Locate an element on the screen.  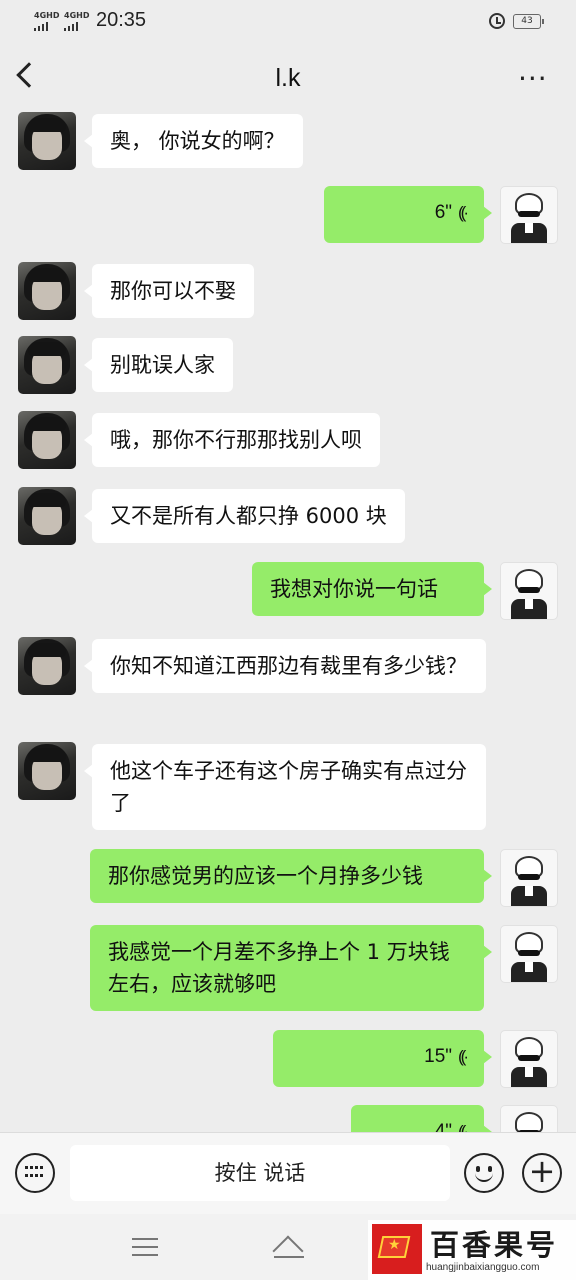
message-bubble-incoming: 奥， 你说女的啊？ is located at coordinates (193, 141).